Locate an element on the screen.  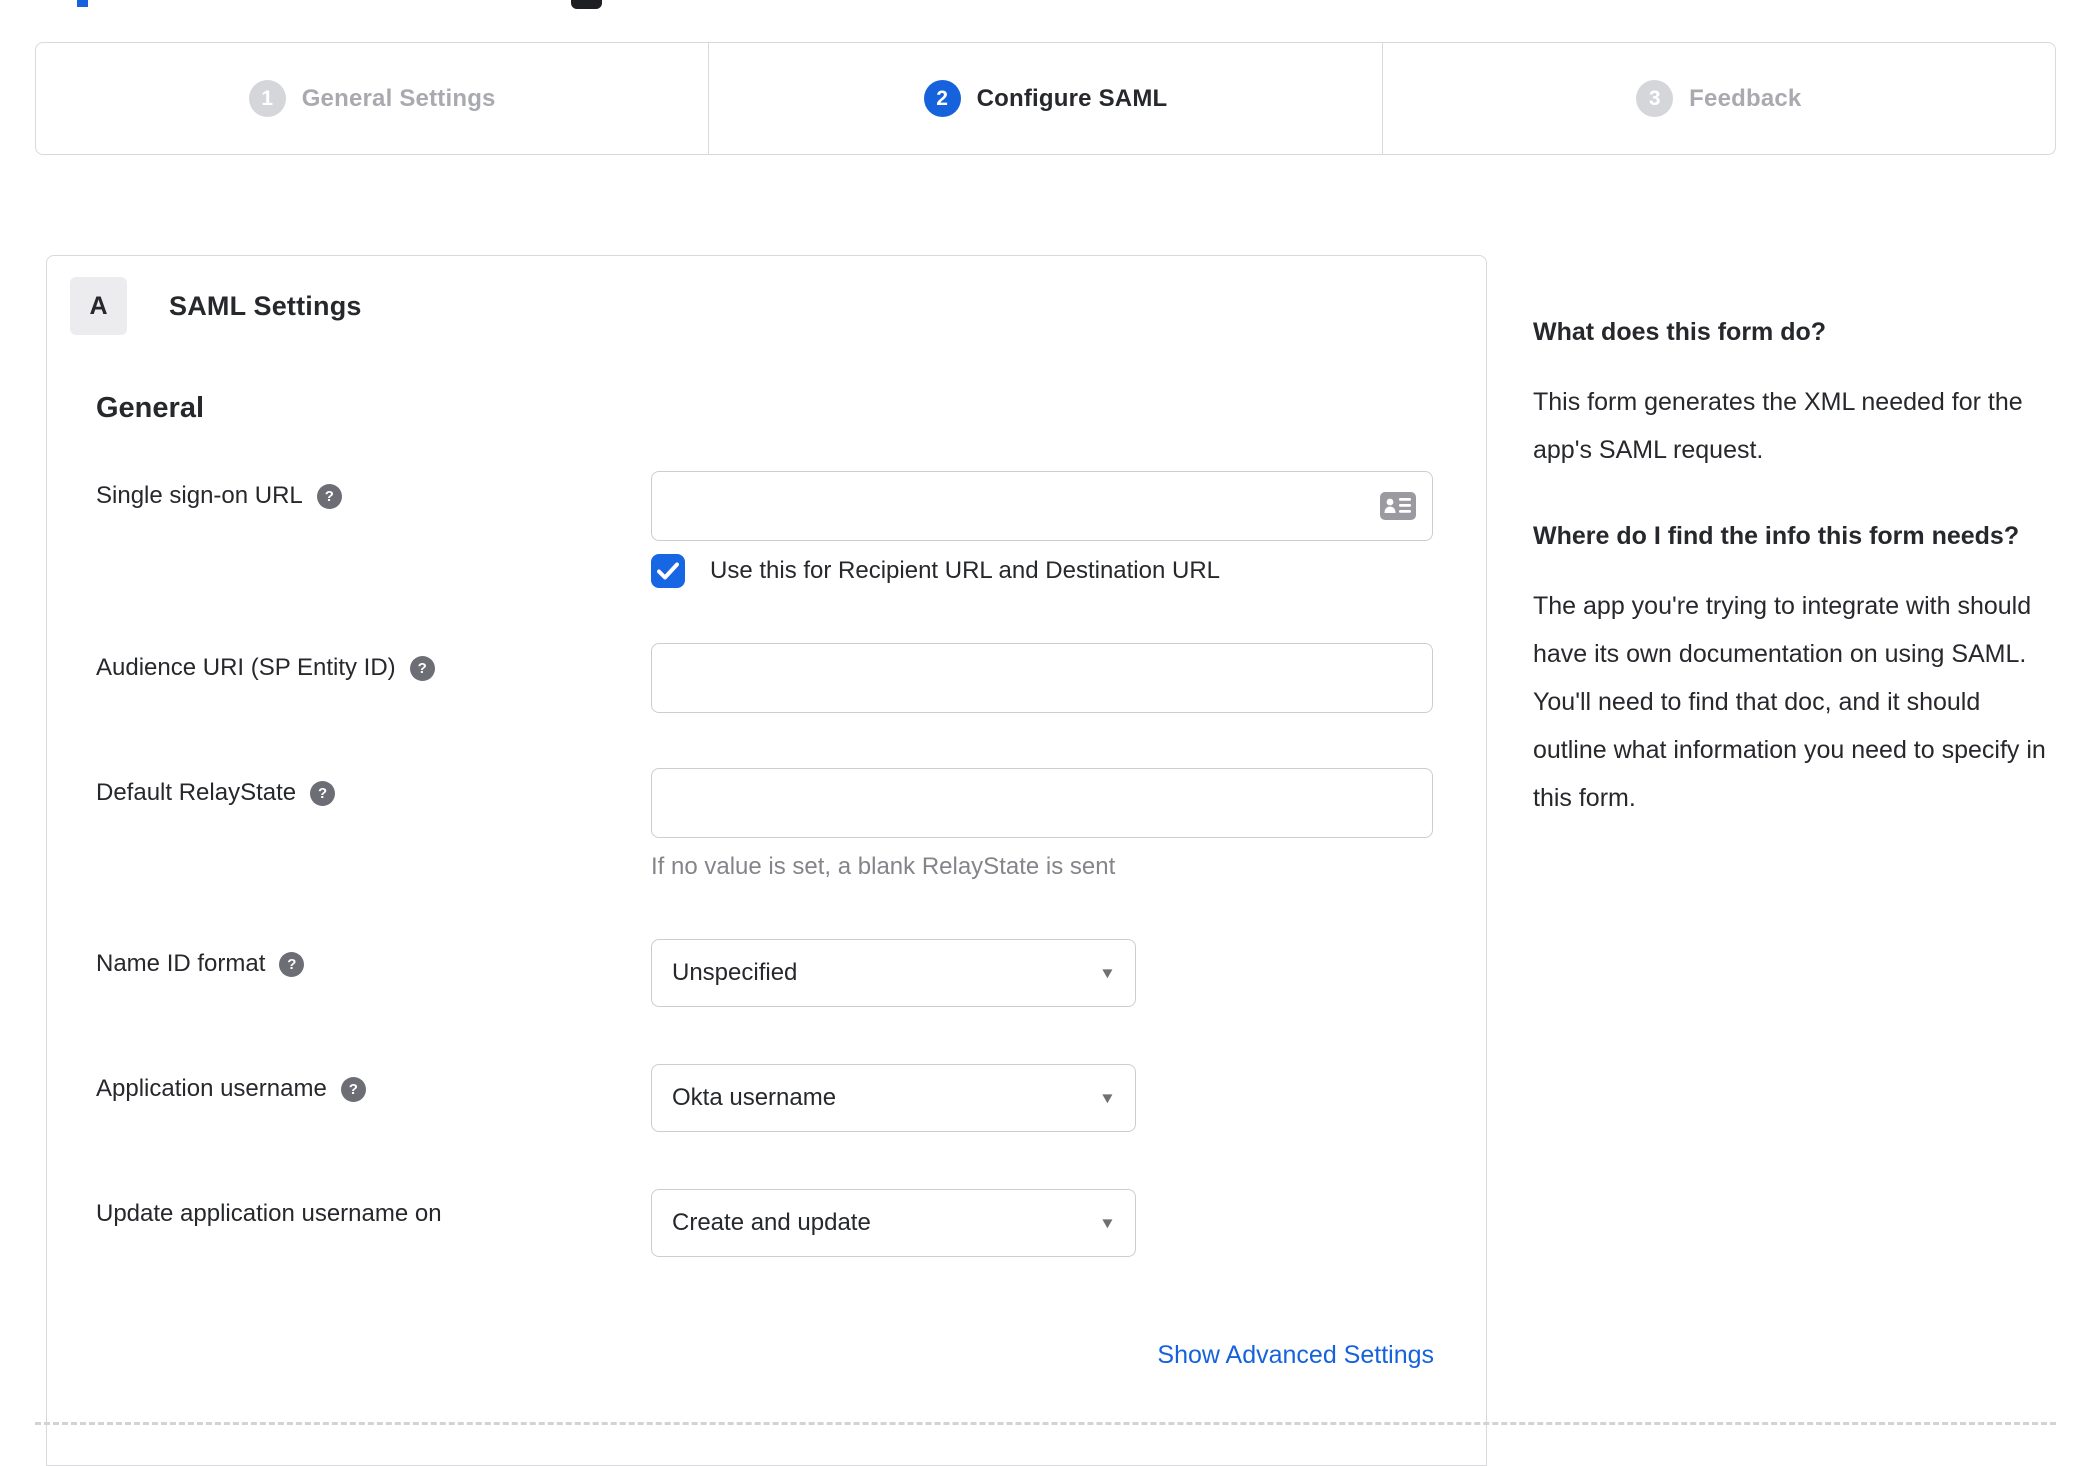
sso-url-label: Single sign-on URL is located at coordinates (199, 495).